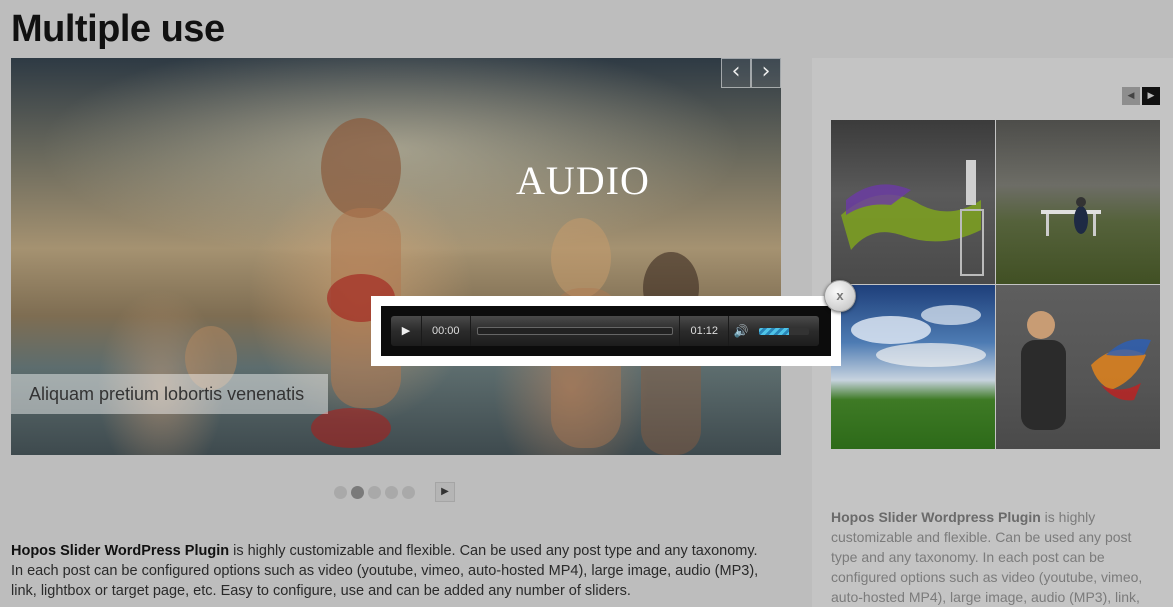 Image resolution: width=1173 pixels, height=607 pixels. I want to click on play-button: ▶, so click(406, 331).